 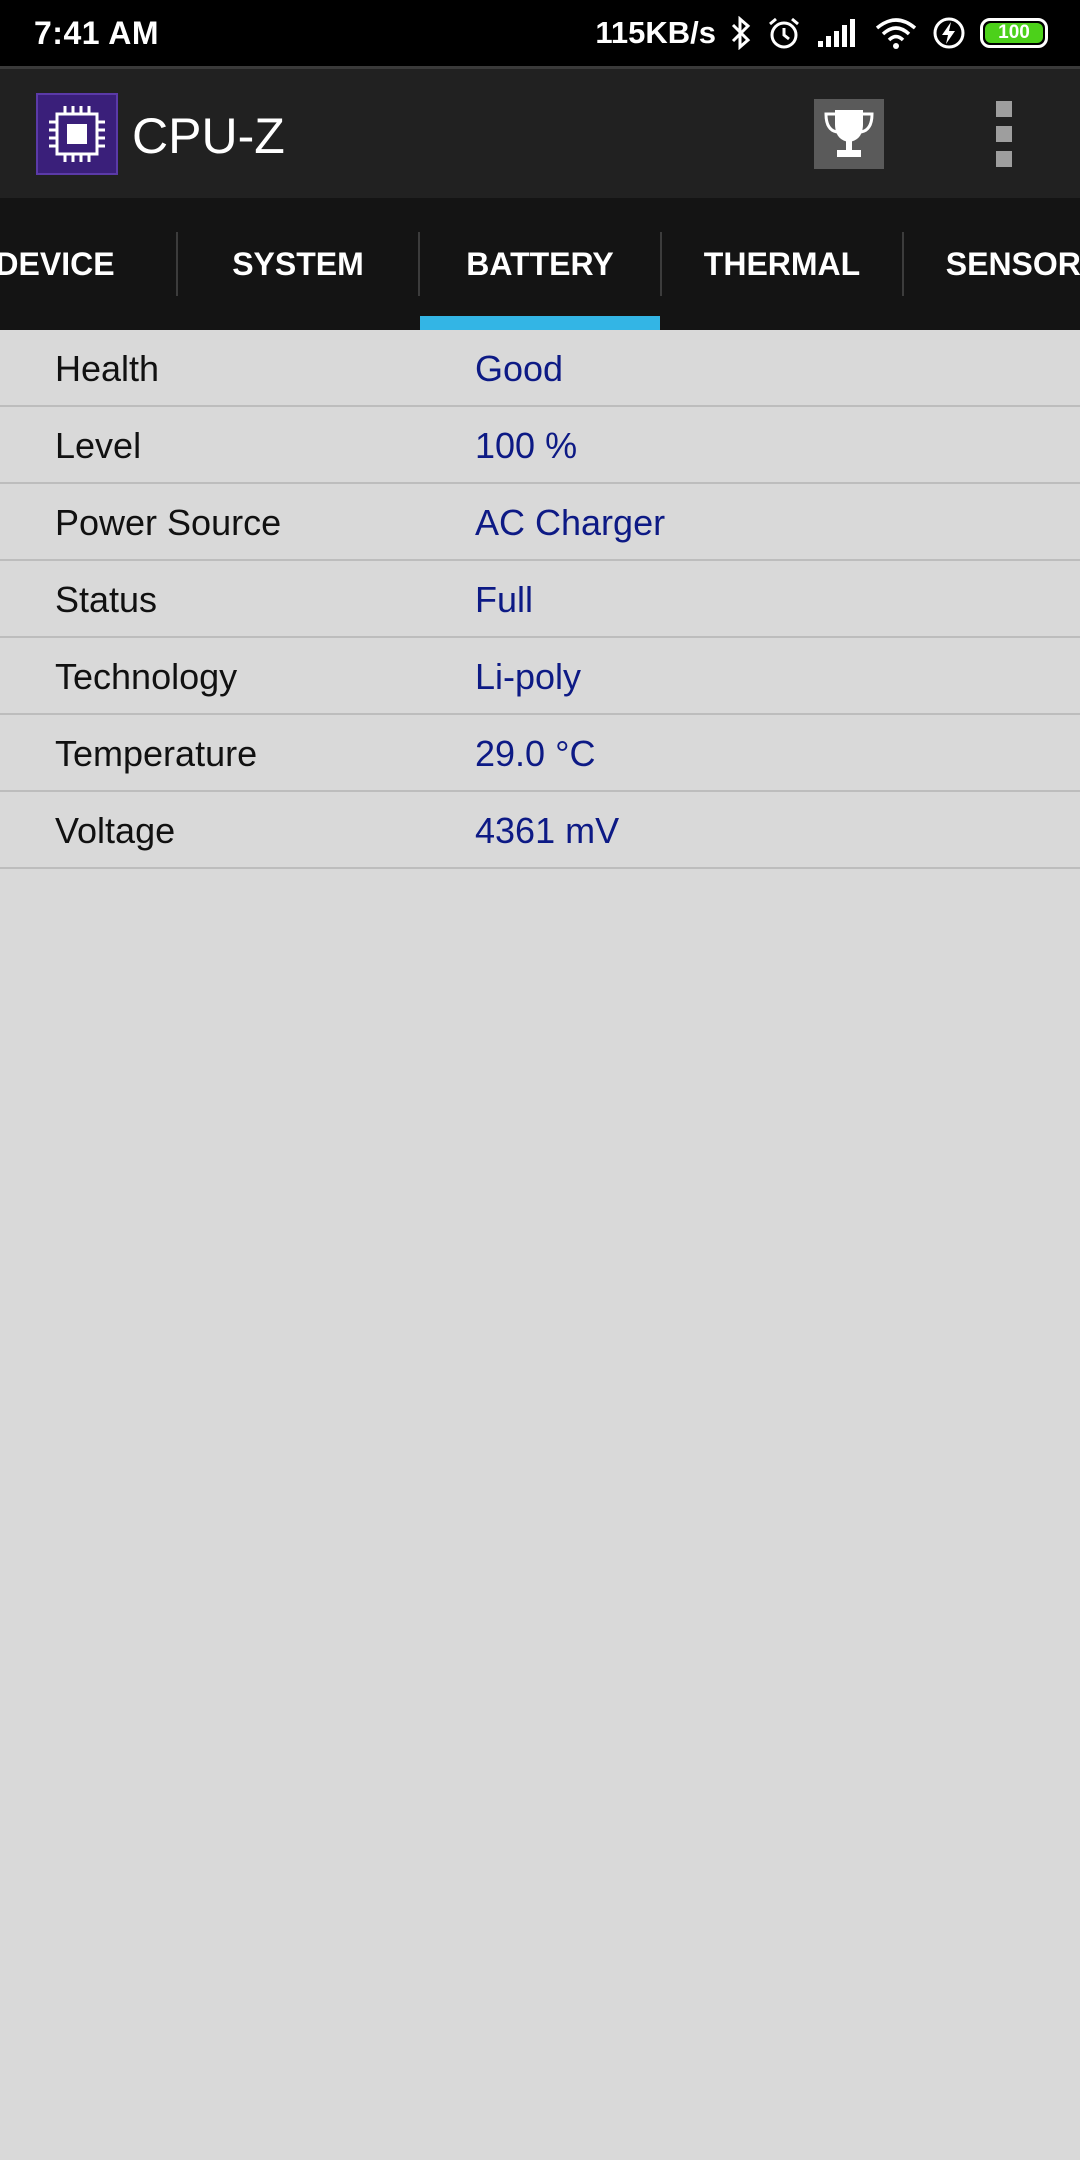 I want to click on battery-row-technology: Technology Li-poly, so click(x=540, y=676).